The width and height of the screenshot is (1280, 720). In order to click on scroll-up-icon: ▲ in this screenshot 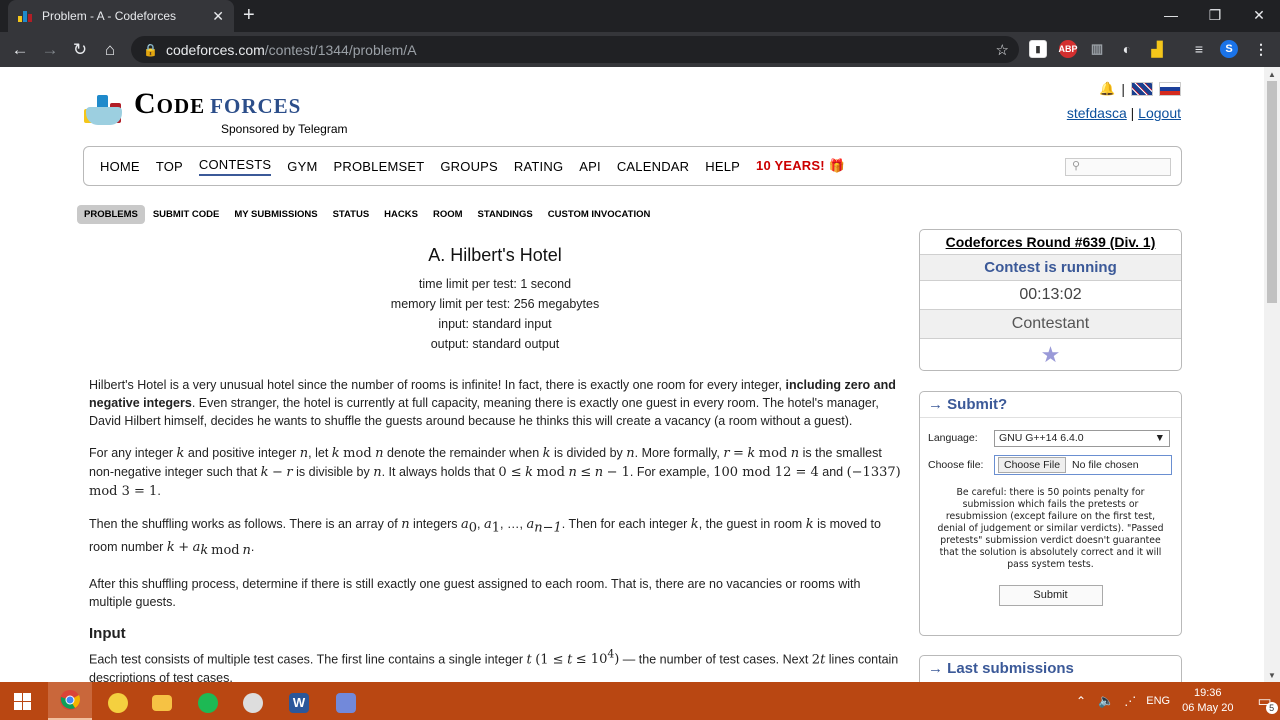, I will do `click(1272, 74)`.